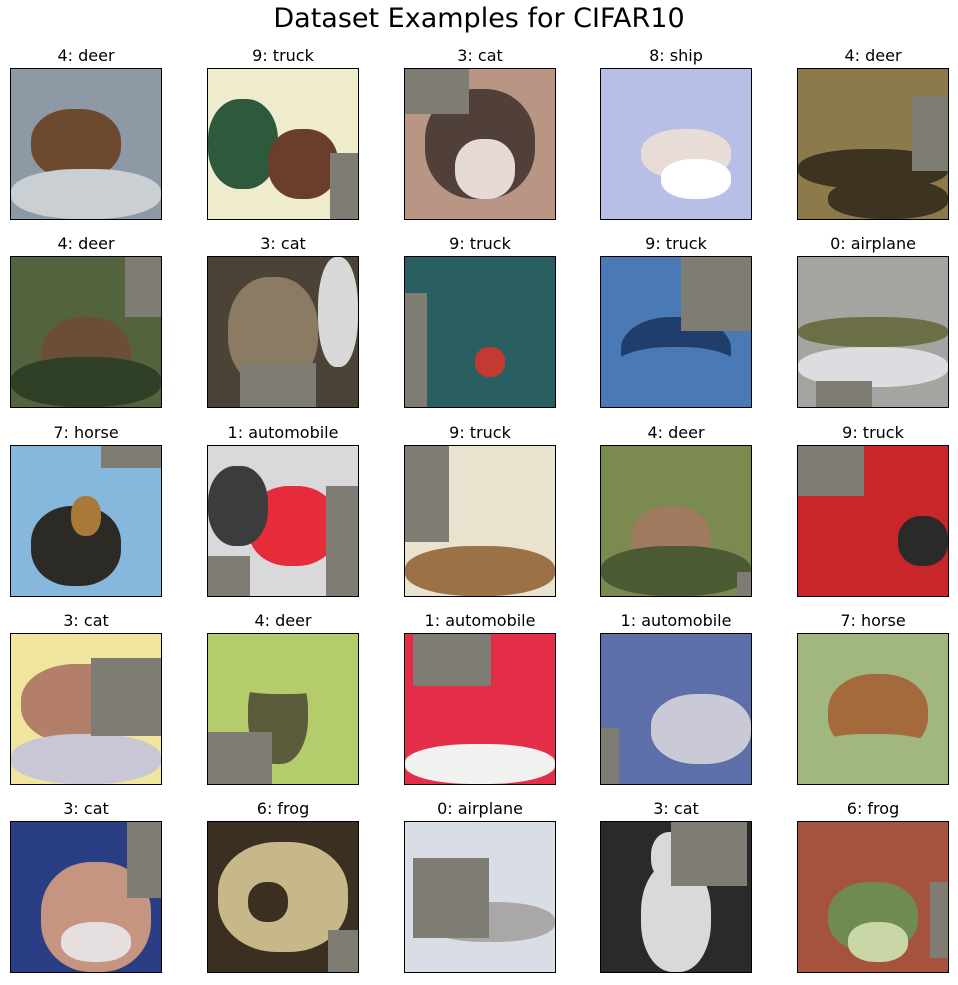  I want to click on figure-title: Dataset Examples for CIFAR10, so click(479, 18).